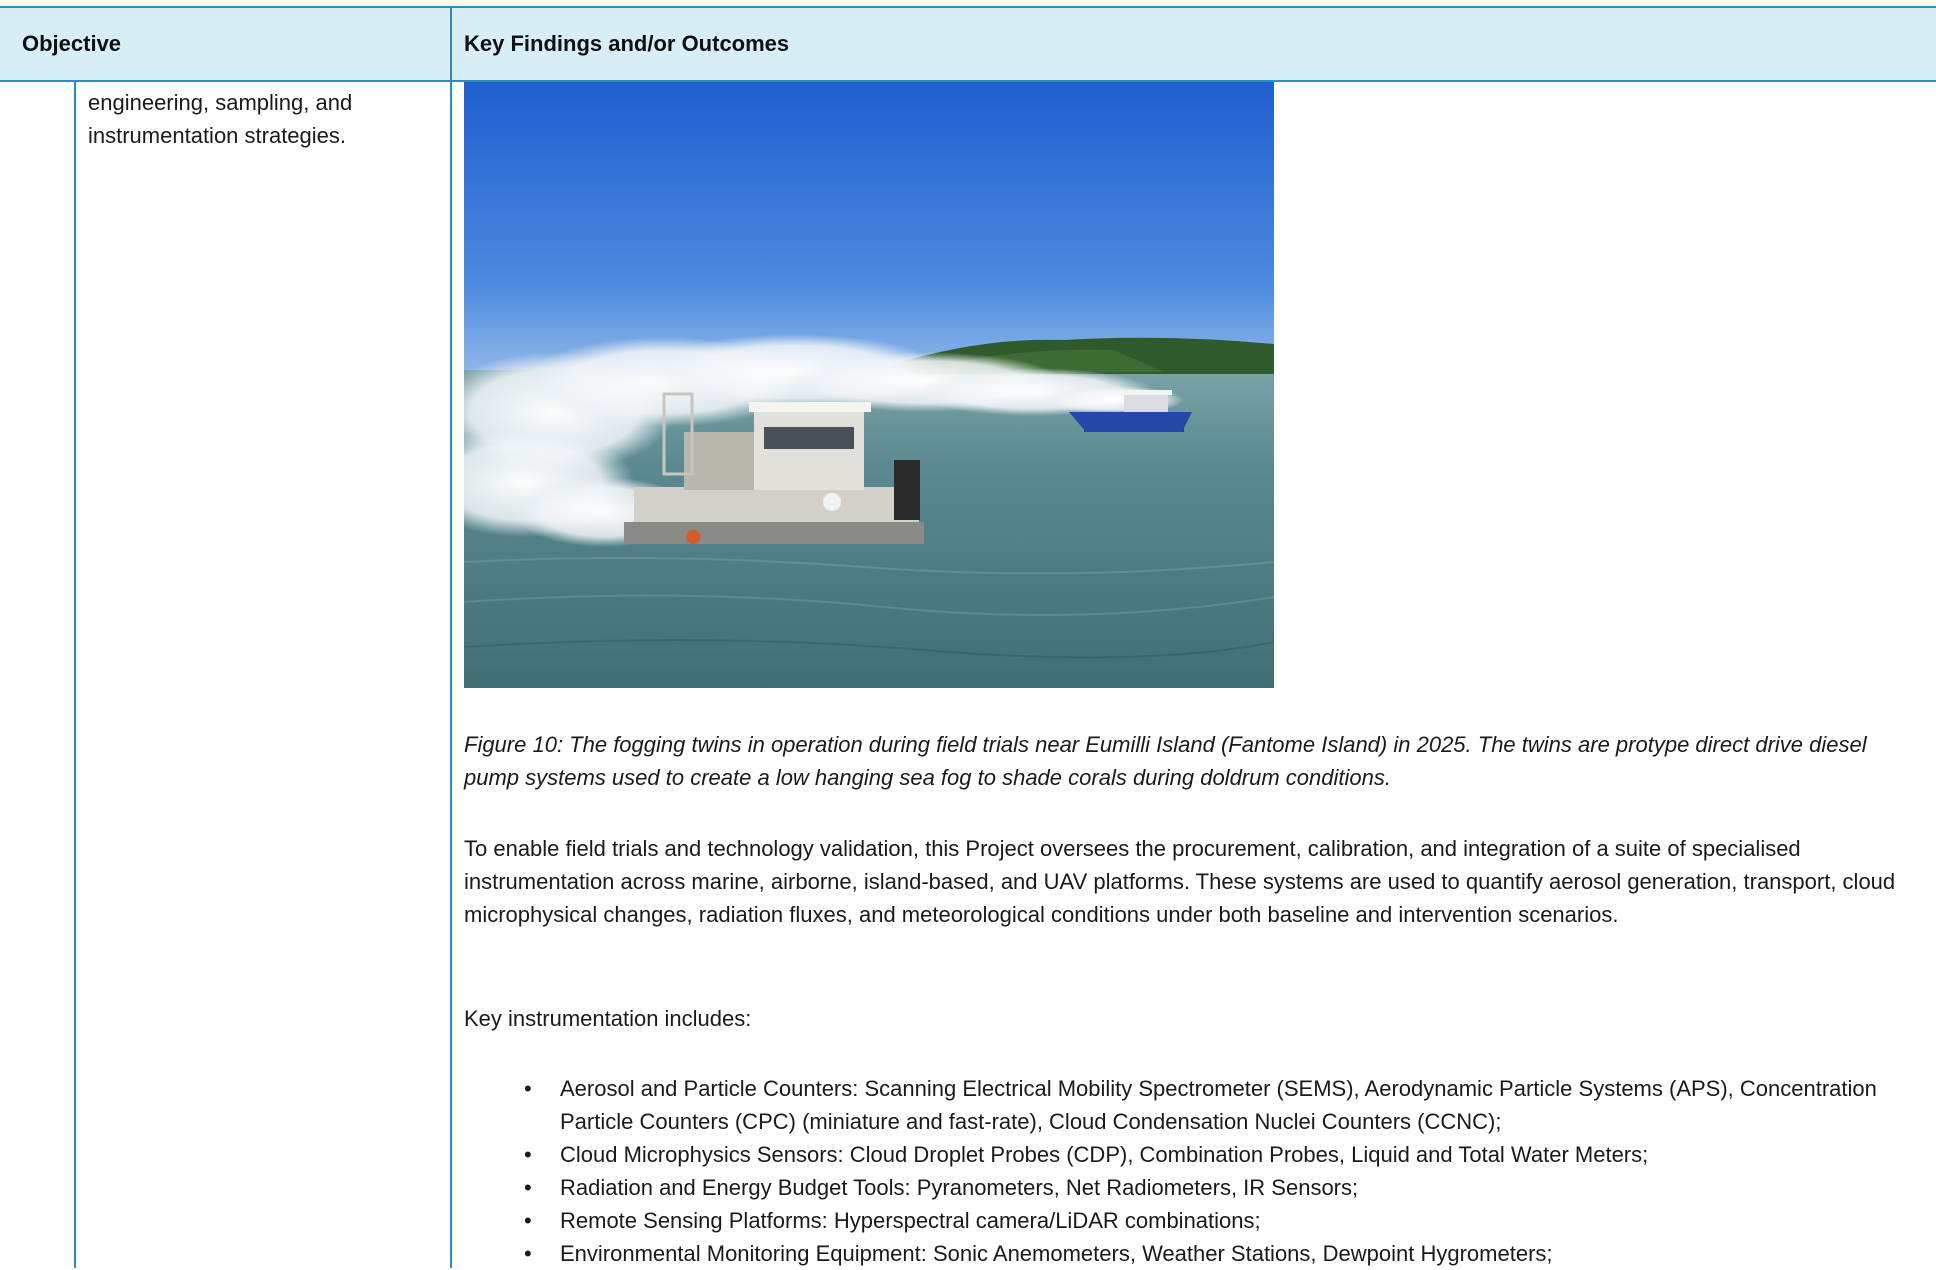  Describe the element at coordinates (75, 675) in the screenshot. I see `indent-rule` at that location.